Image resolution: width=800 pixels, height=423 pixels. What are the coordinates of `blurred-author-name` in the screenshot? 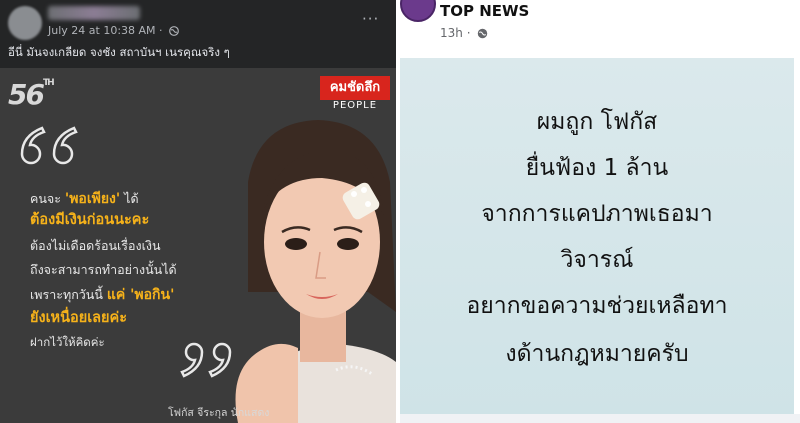 It's located at (94, 13).